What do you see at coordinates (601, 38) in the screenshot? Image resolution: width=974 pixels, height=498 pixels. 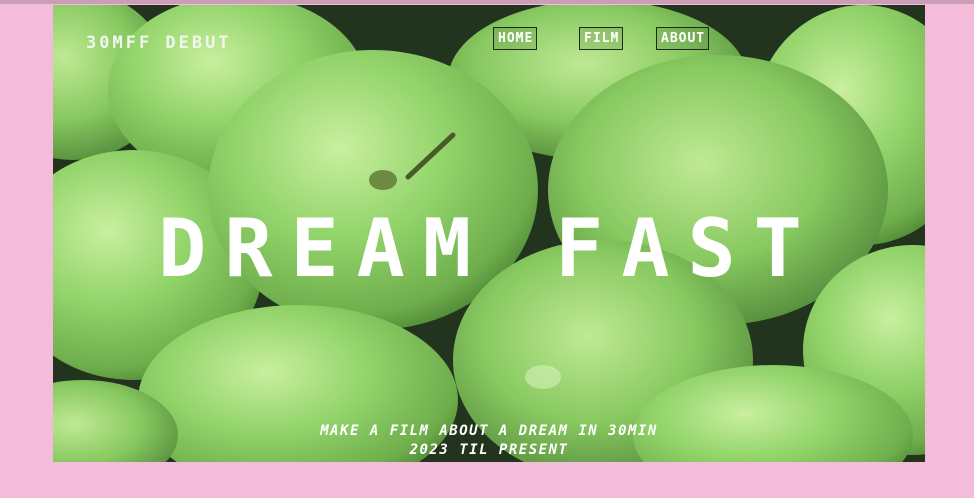 I see `nav-film-link: FILM` at bounding box center [601, 38].